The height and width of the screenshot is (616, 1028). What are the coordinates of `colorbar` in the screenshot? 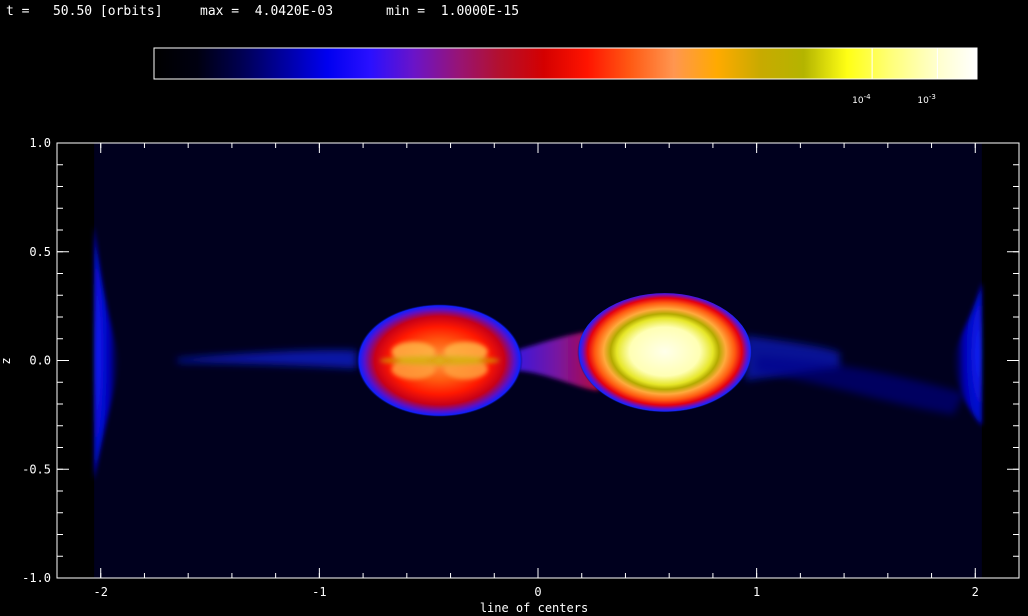 It's located at (565, 63).